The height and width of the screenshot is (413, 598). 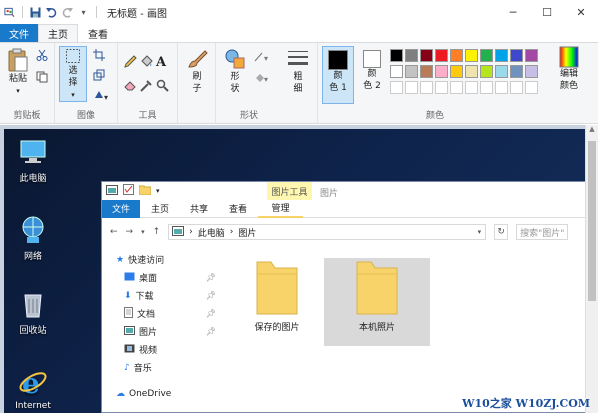 I want to click on scrollbar-thumb, so click(x=592, y=221).